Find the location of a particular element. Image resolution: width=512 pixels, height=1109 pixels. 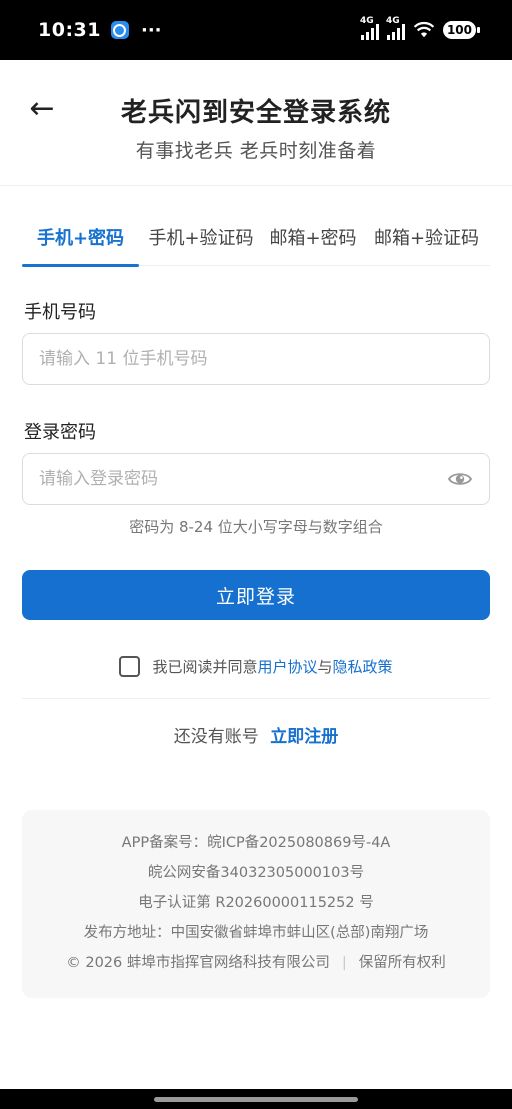

tab-phone-code: 手机+验证码 is located at coordinates (201, 239).